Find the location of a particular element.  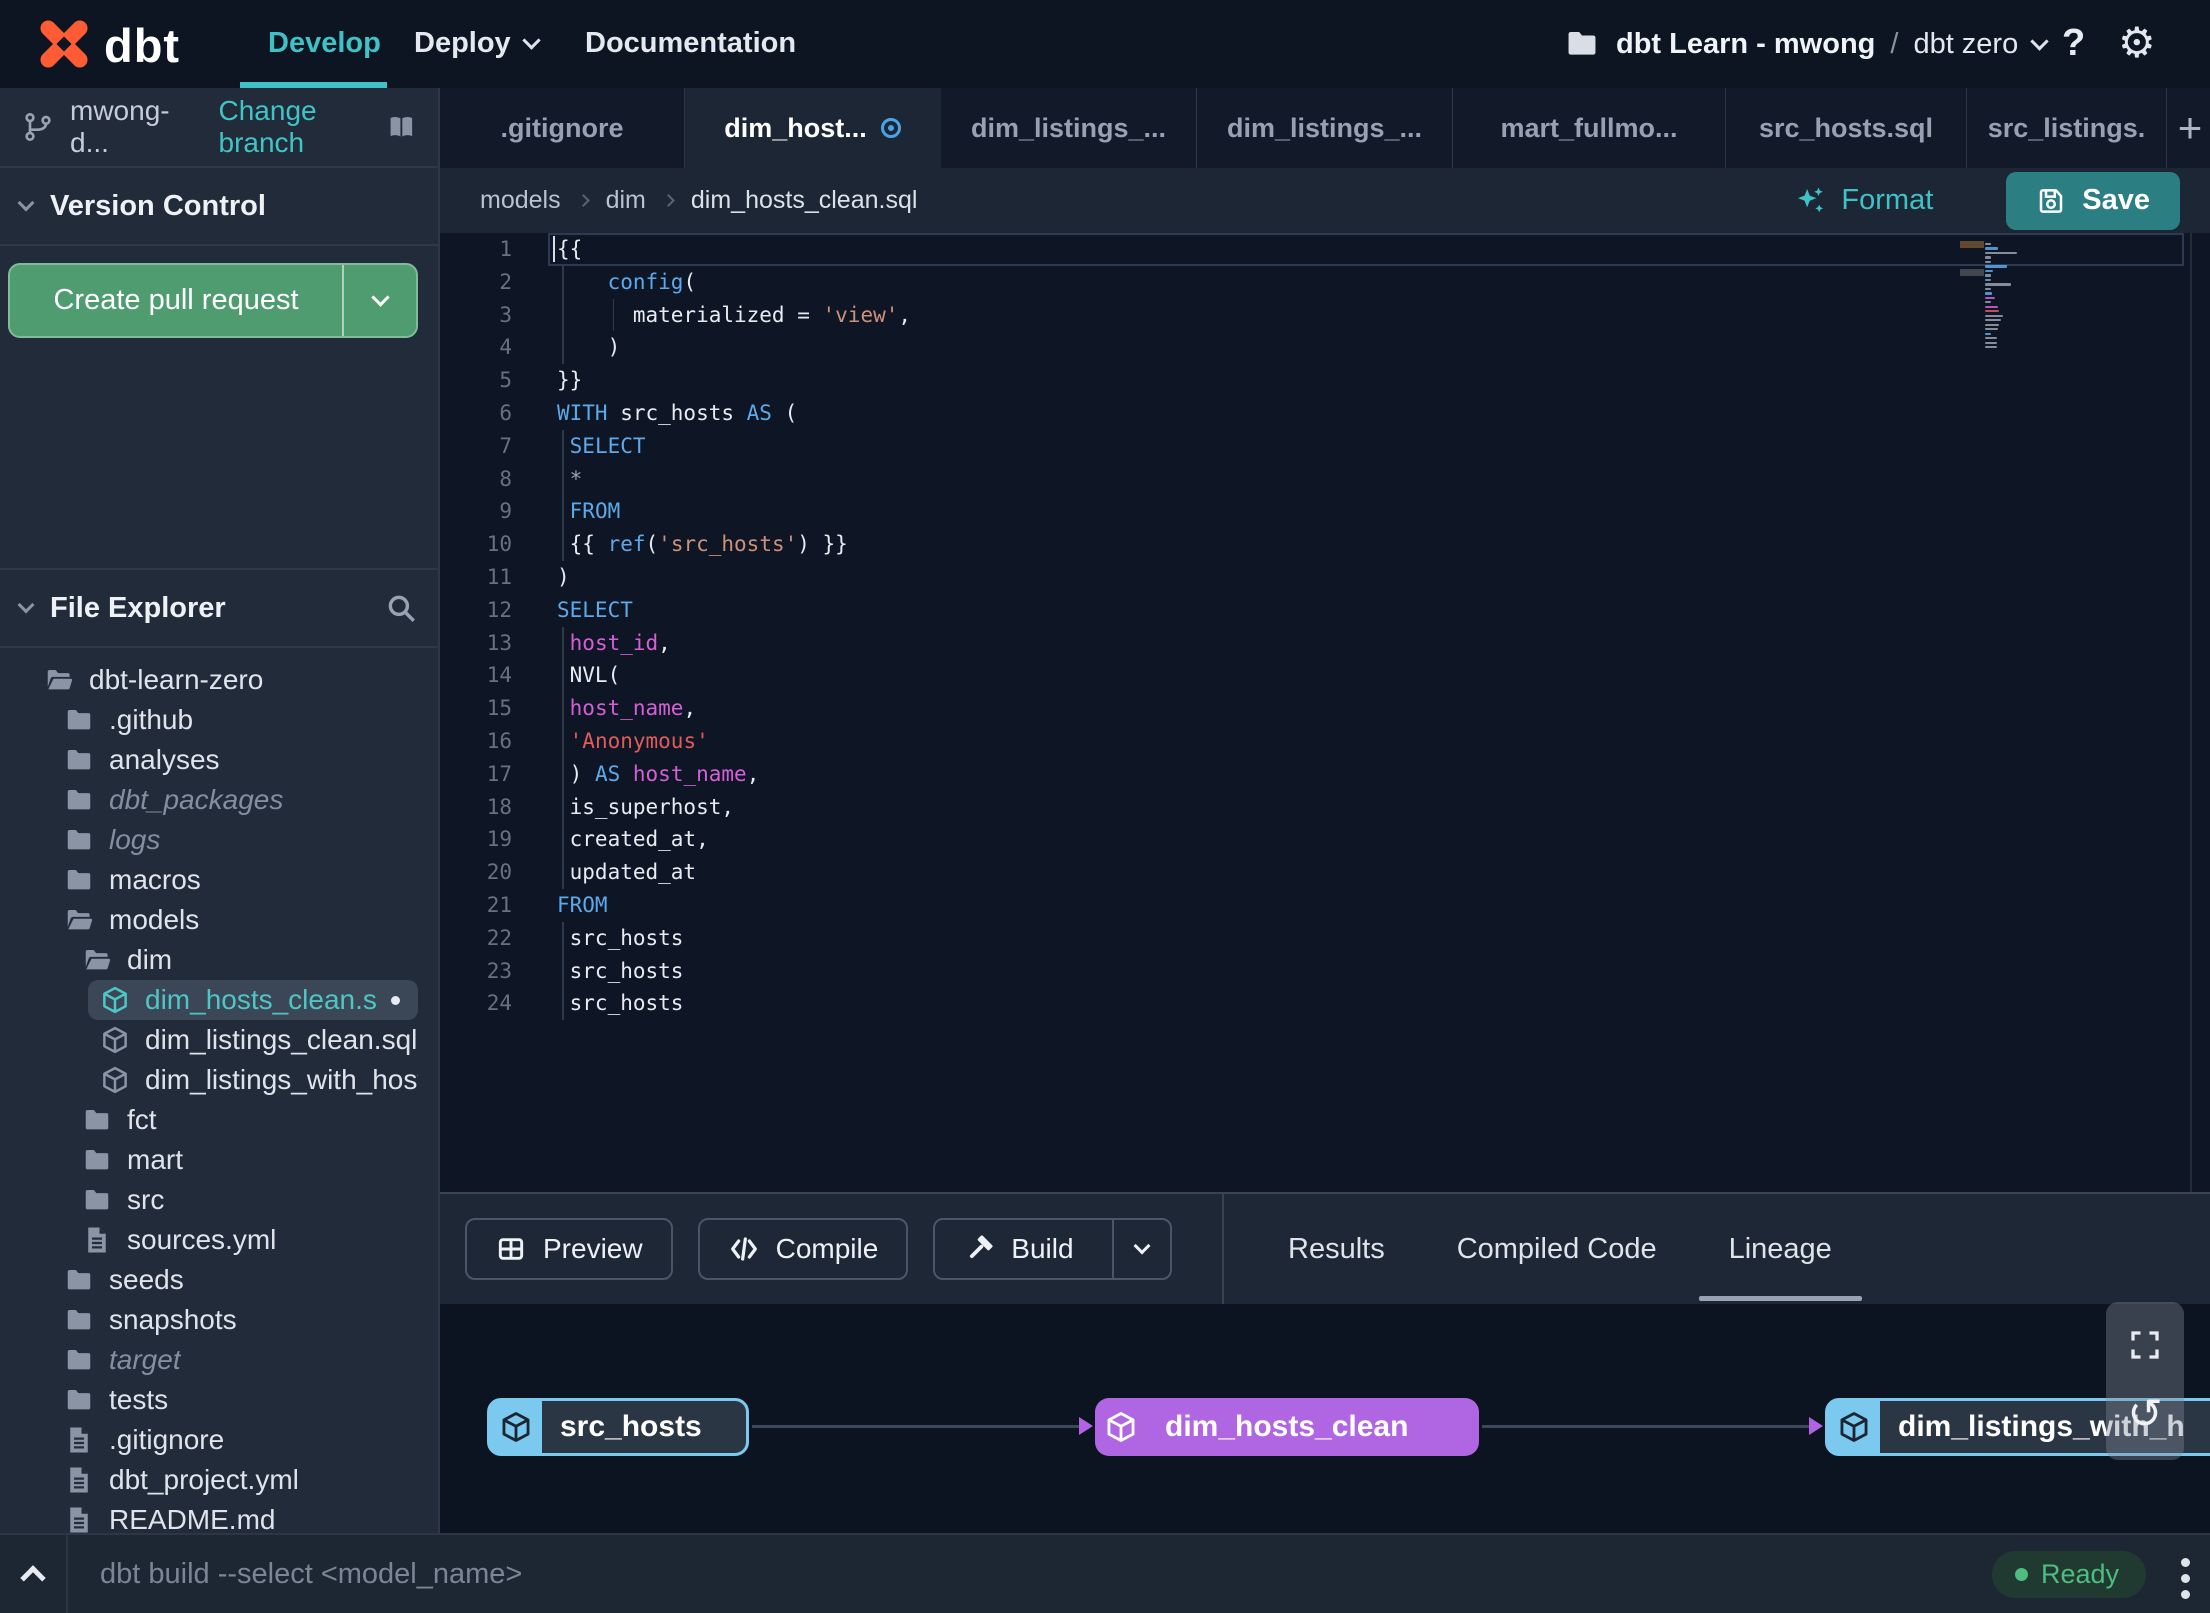

tree-file-dim_hosts_clean.sql: dim_hosts_clean.sql is located at coordinates (219, 1000).